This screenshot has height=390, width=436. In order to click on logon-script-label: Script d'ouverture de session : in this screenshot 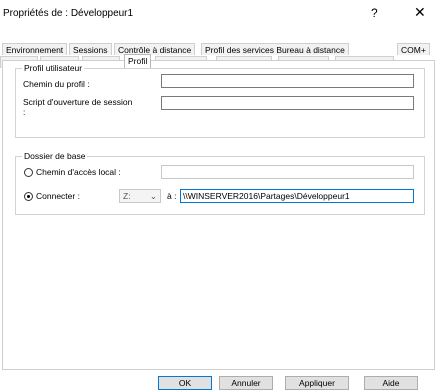, I will do `click(78, 107)`.